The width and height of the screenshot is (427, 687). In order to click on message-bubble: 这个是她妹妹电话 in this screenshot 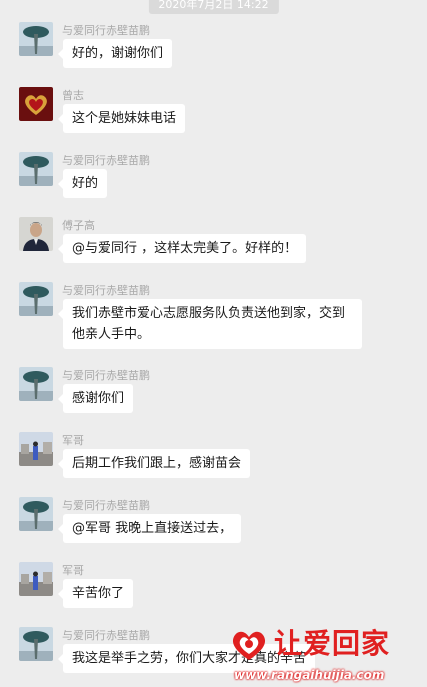, I will do `click(121, 118)`.